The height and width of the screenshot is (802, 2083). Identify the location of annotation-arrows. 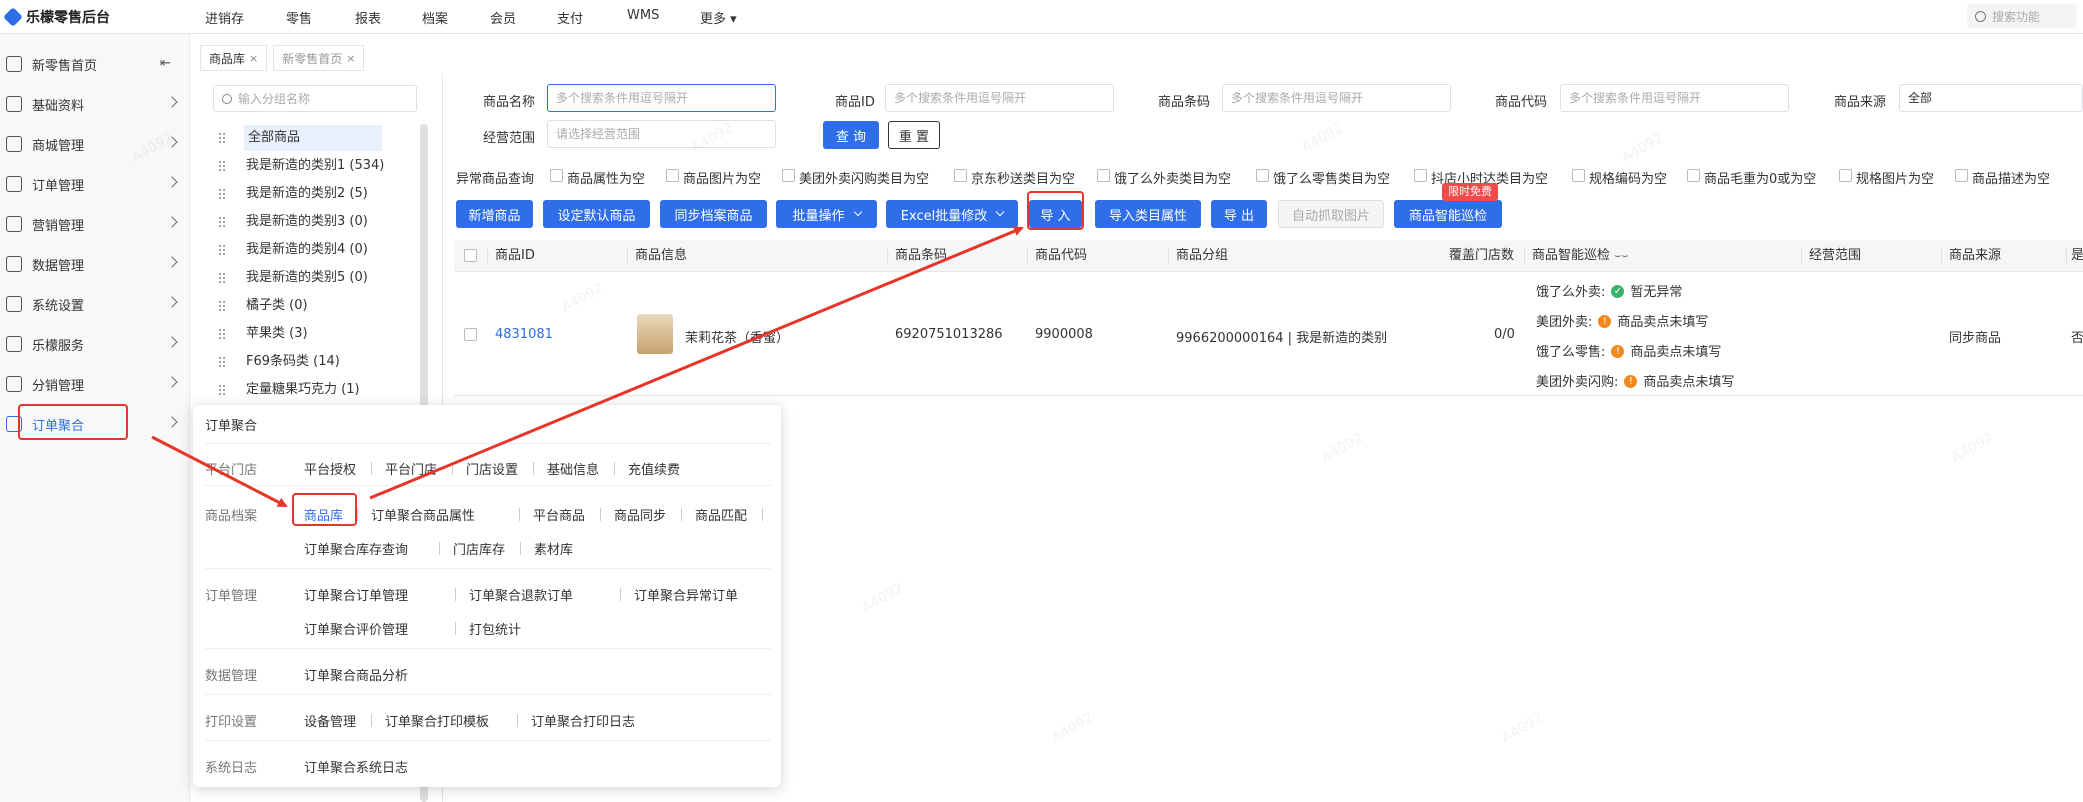
(587, 367).